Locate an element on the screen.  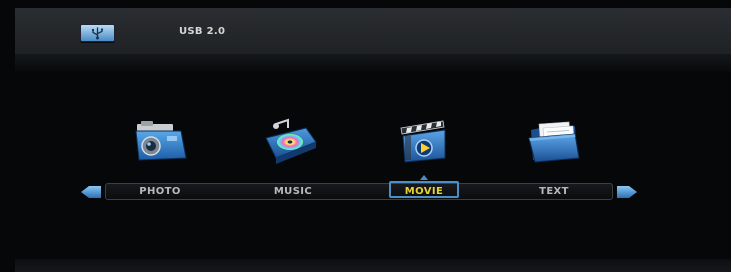
usb-drive-icon is located at coordinates (97, 33).